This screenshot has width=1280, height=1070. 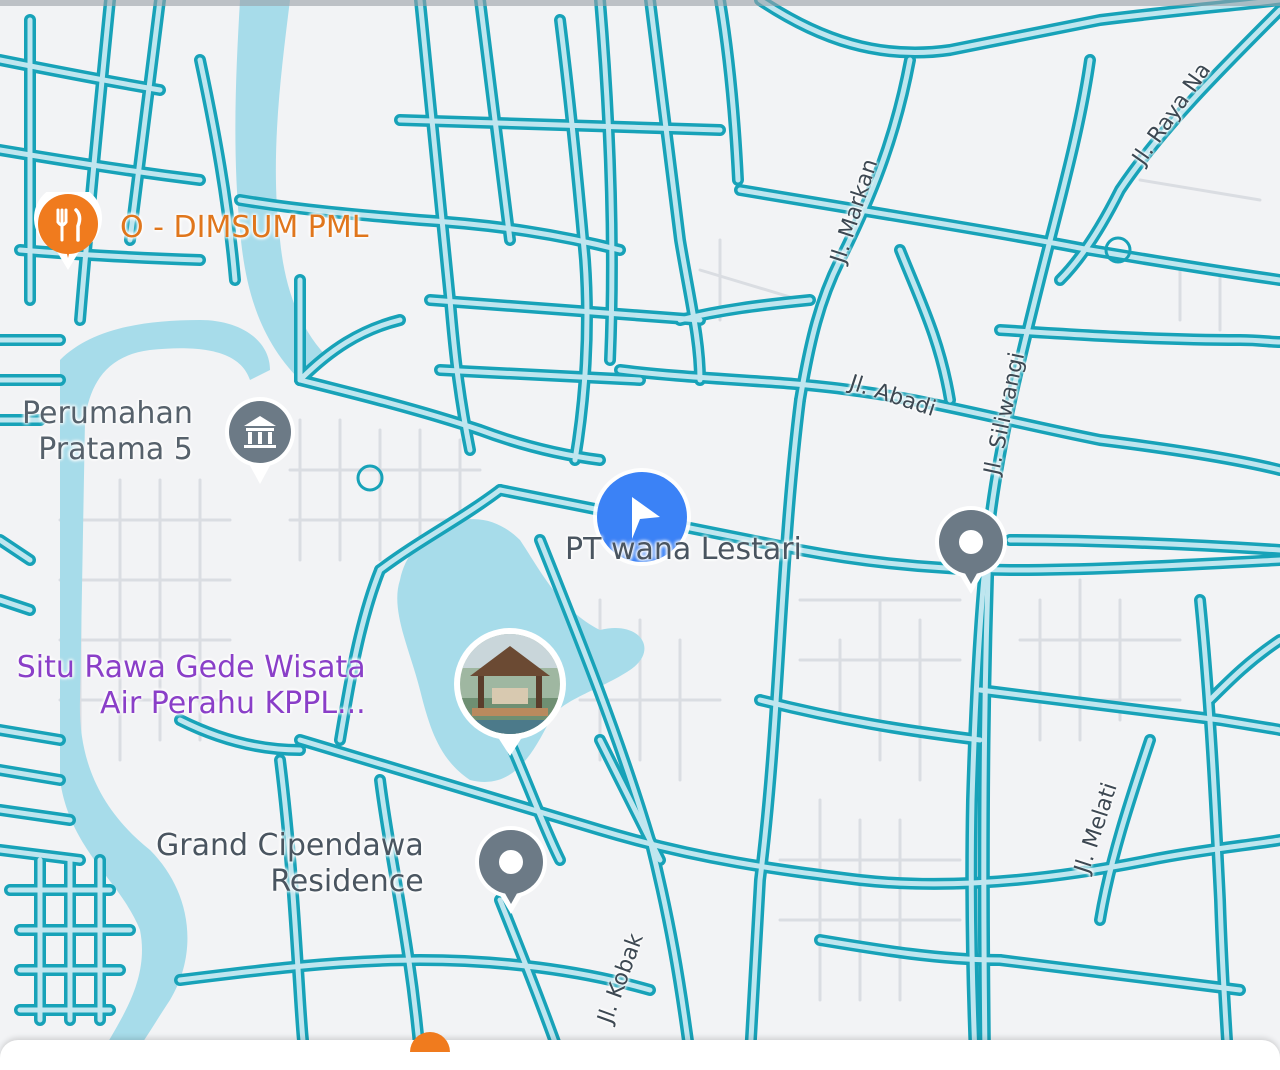 I want to click on bottom-sheet-handle, so click(x=640, y=1051).